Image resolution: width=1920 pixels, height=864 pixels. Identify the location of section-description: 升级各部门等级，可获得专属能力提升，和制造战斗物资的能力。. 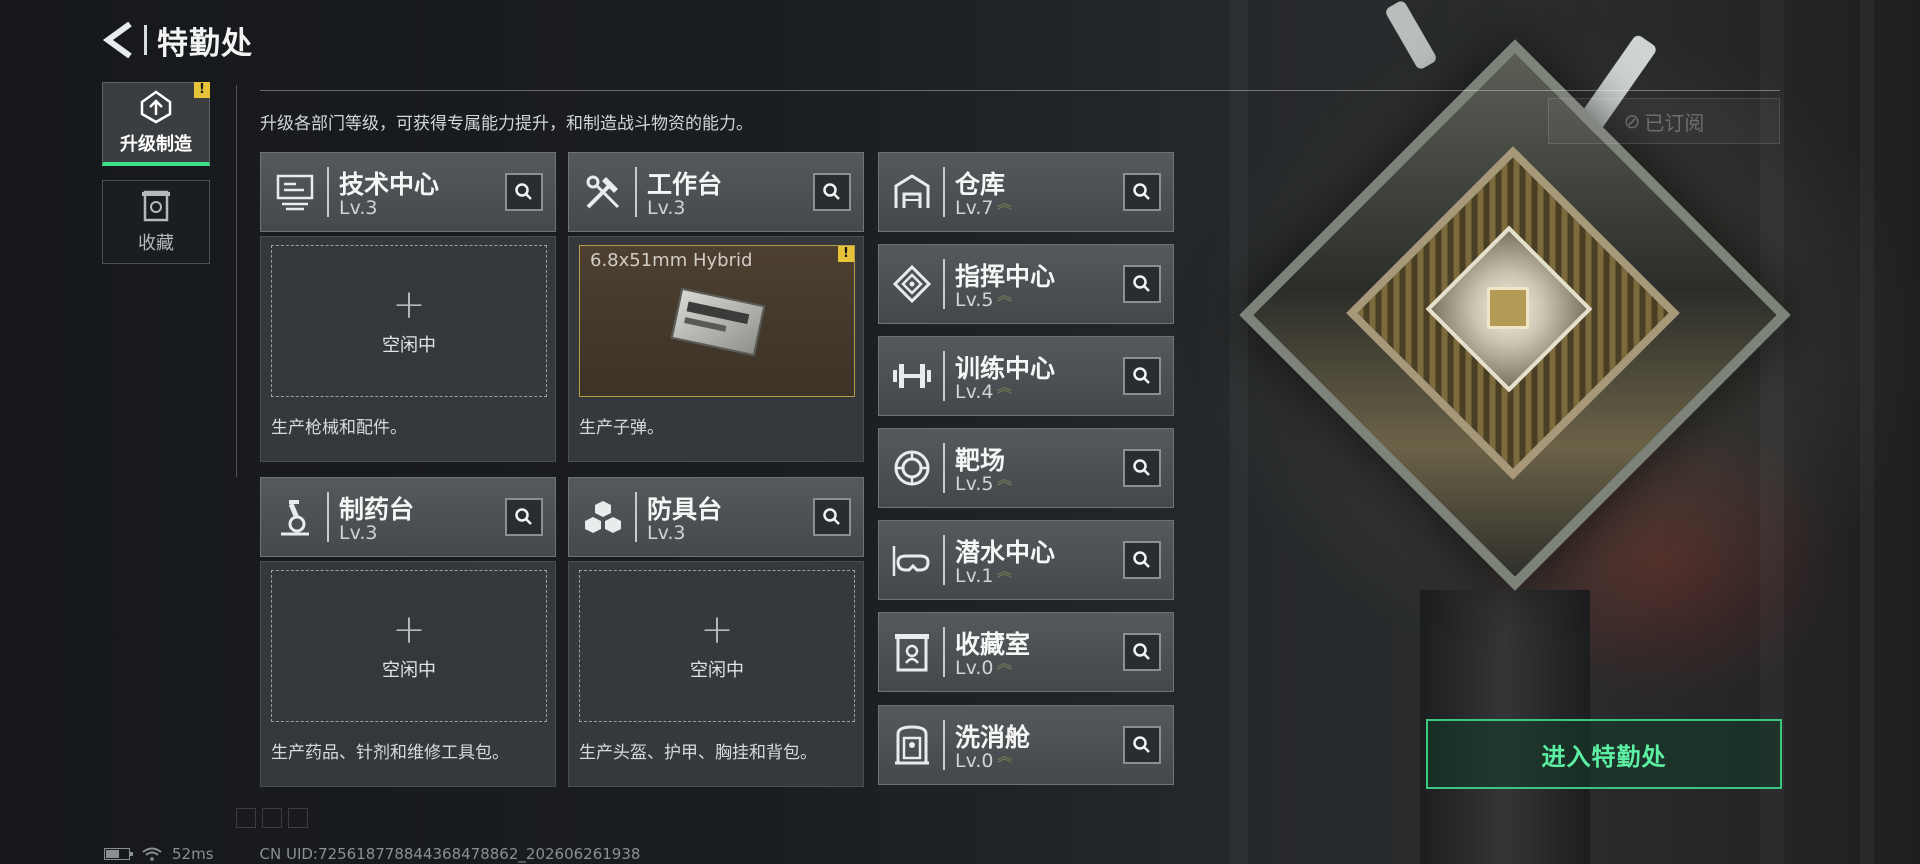
(506, 124).